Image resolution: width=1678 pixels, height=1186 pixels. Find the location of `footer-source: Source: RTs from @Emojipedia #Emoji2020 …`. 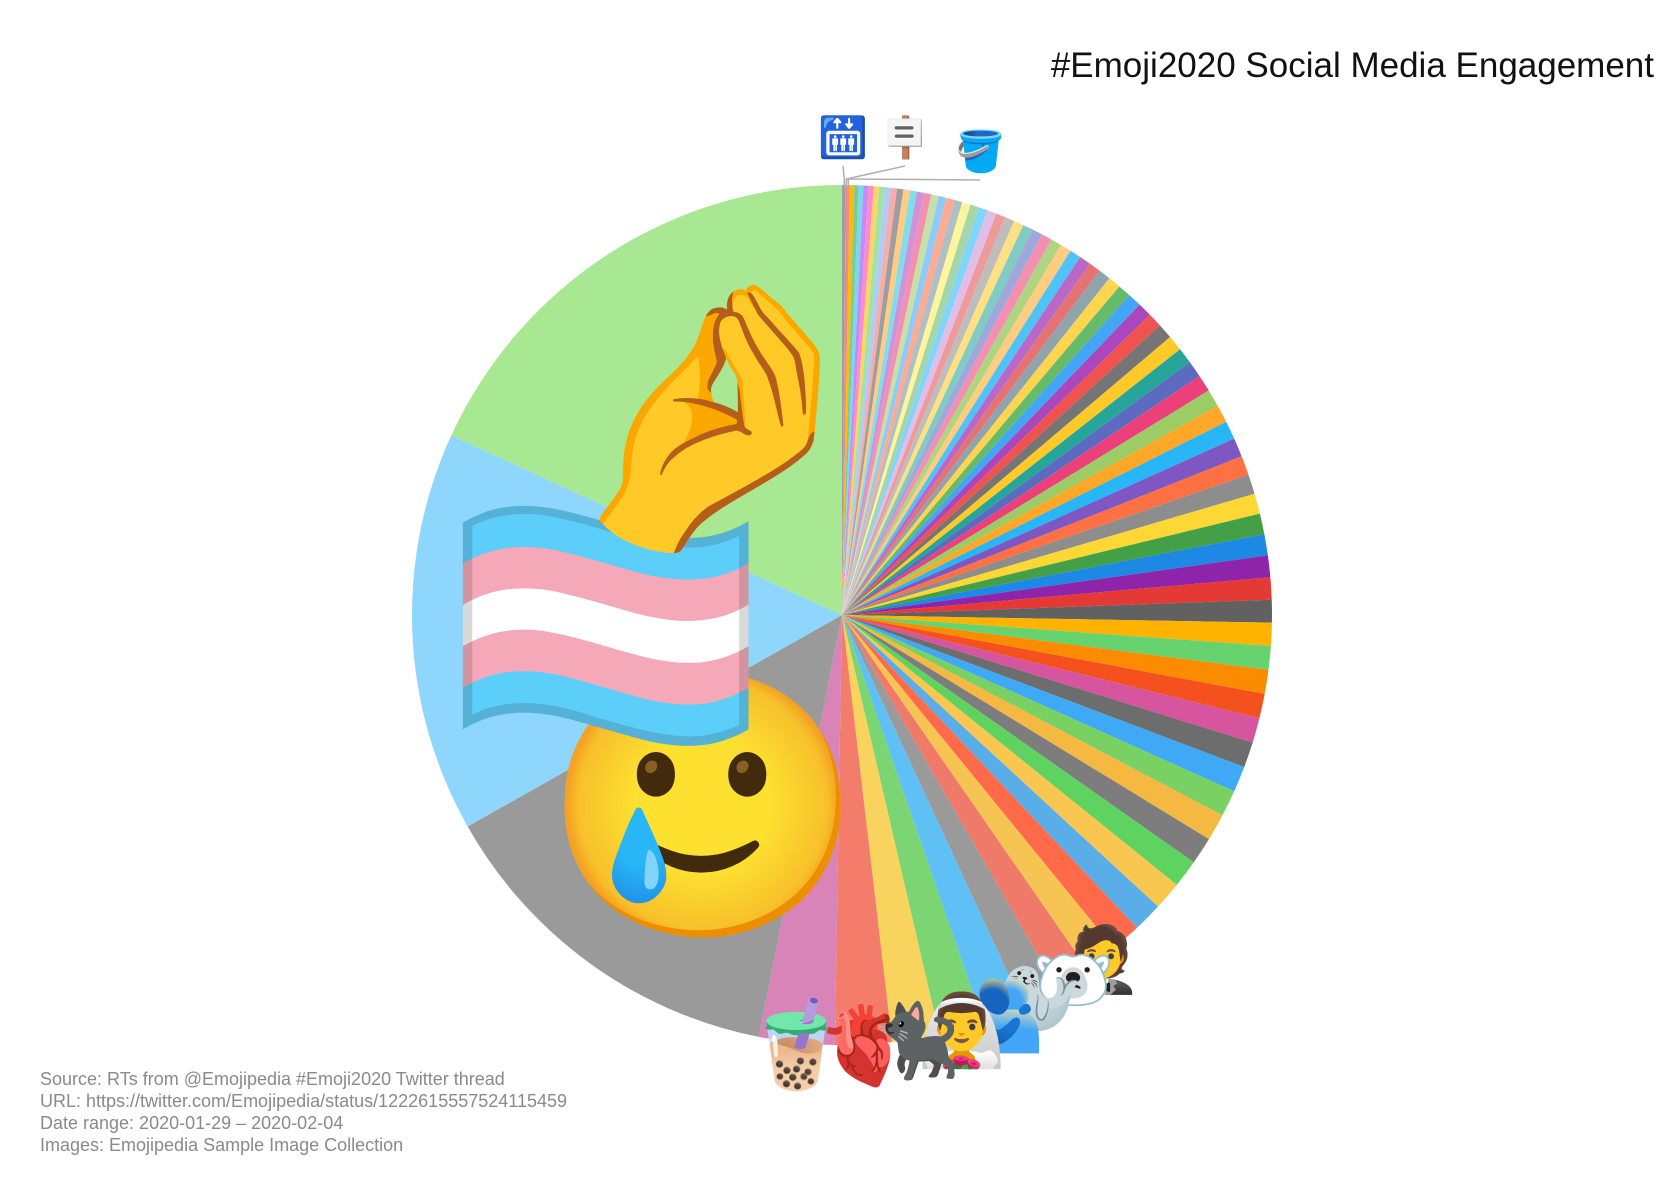

footer-source: Source: RTs from @Emojipedia #Emoji2020 … is located at coordinates (272, 1079).